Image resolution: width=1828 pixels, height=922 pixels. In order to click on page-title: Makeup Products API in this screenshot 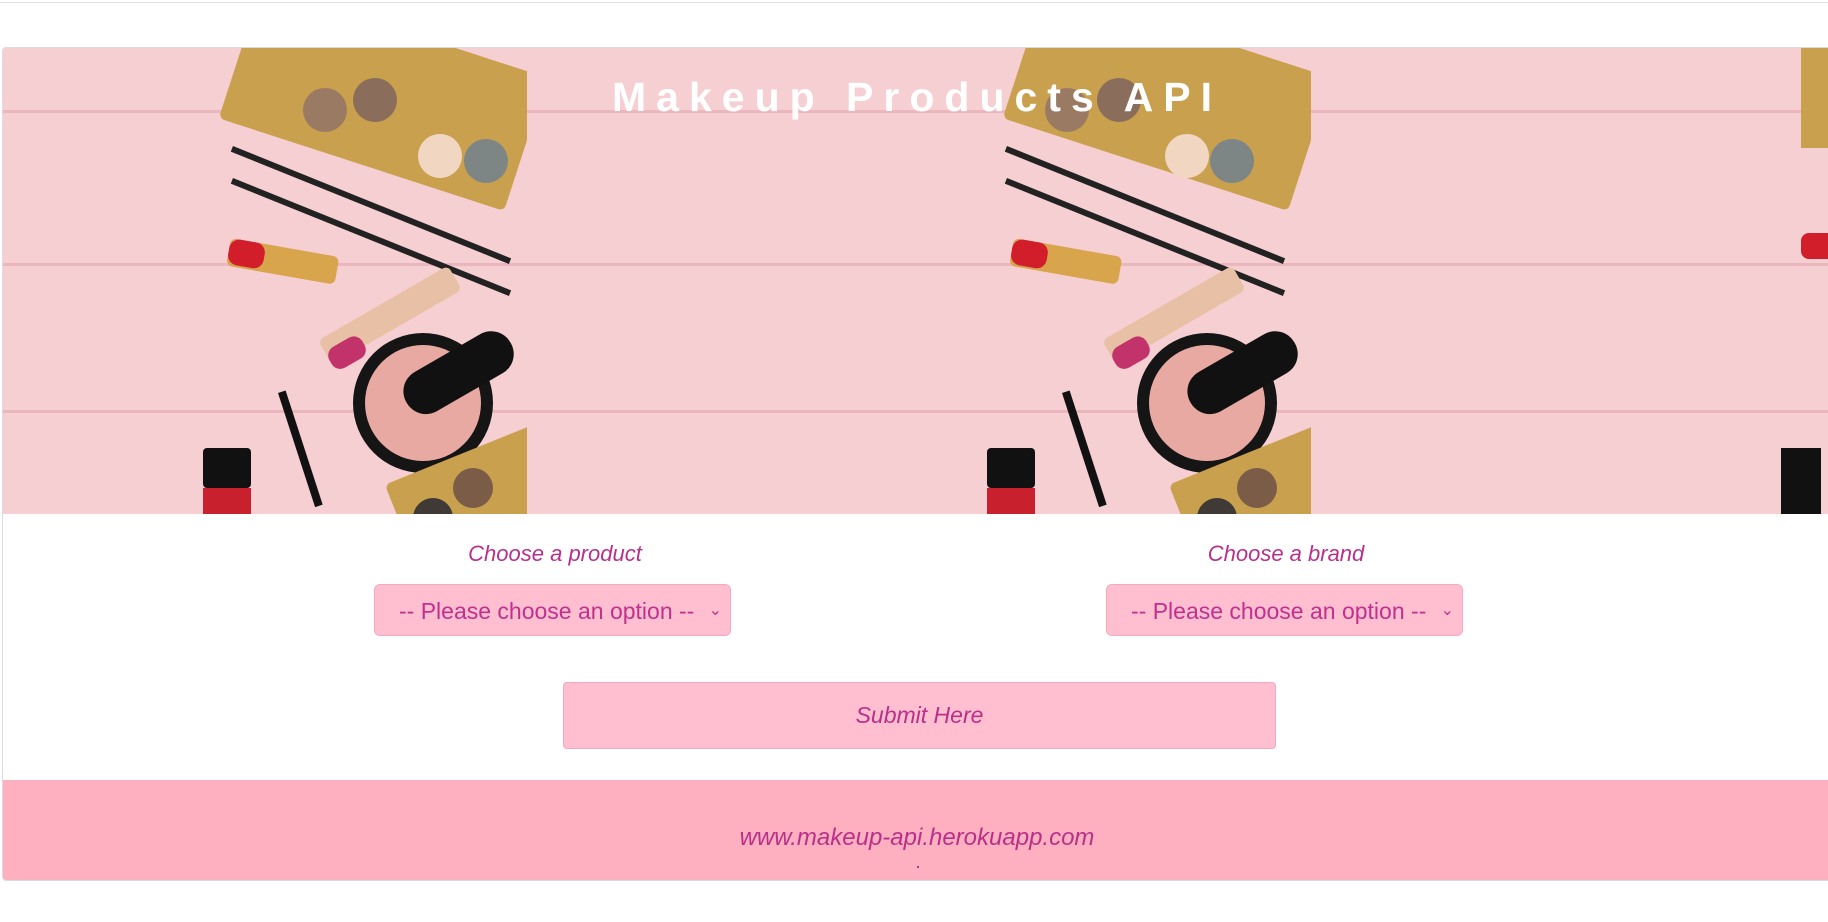, I will do `click(917, 97)`.